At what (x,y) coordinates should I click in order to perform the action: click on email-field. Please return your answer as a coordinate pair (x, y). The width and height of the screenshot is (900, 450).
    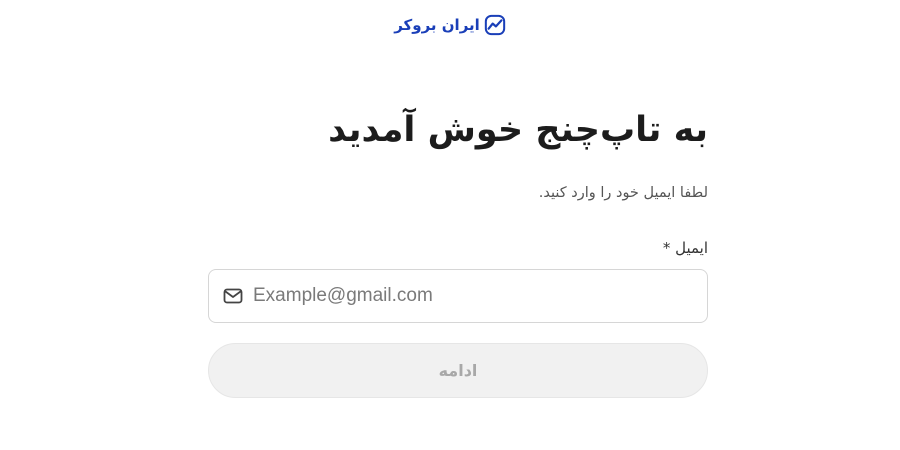
    Looking at the image, I should click on (458, 296).